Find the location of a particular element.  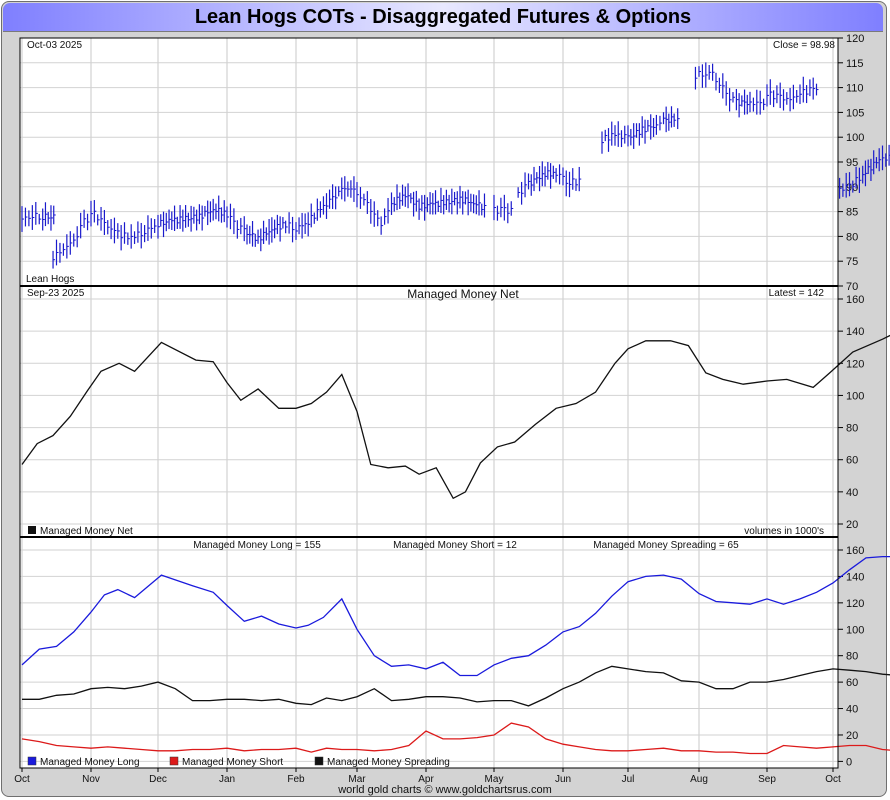

price-y-tick-label: 110 is located at coordinates (855, 89).